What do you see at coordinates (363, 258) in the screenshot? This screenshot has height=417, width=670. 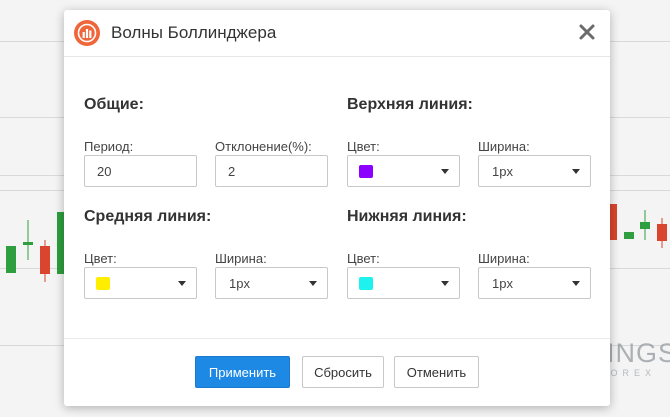 I see `lower-color-label: Цвет:` at bounding box center [363, 258].